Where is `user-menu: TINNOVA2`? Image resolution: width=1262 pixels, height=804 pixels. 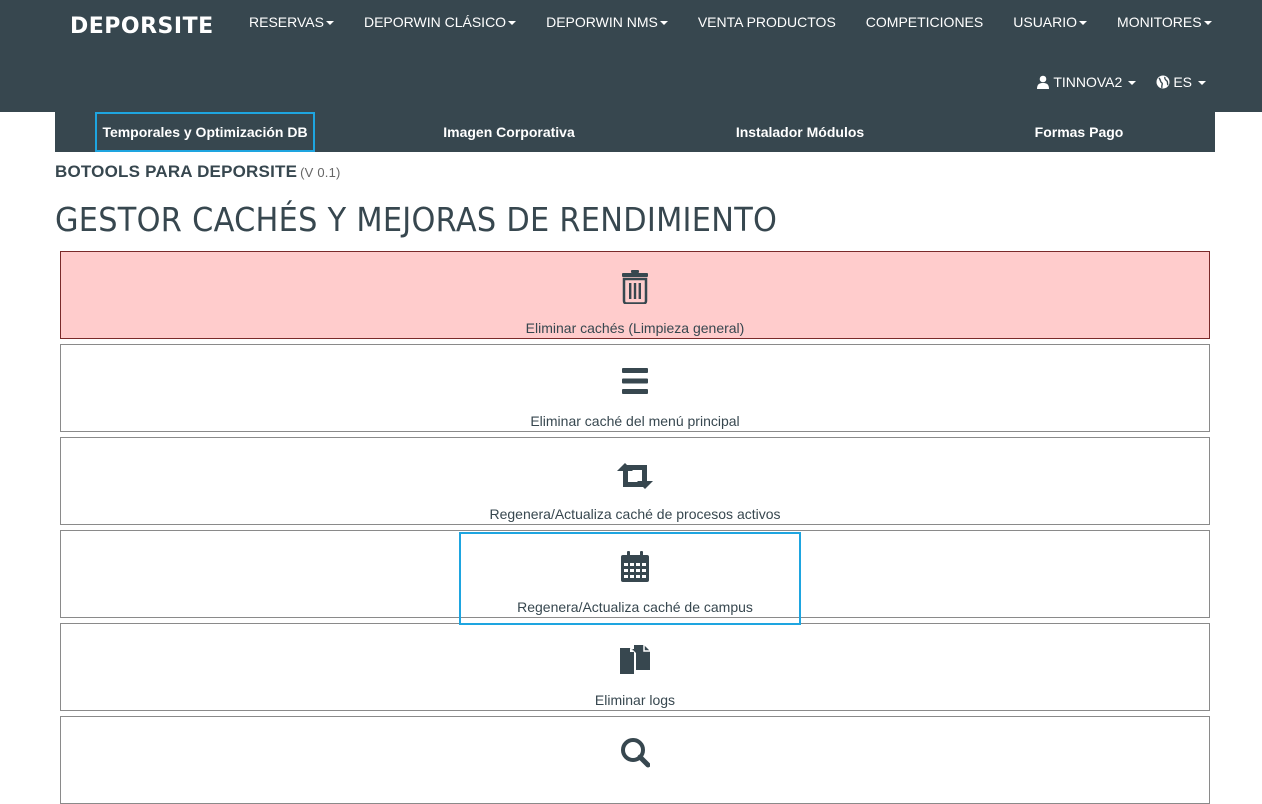
user-menu: TINNOVA2 is located at coordinates (1086, 82).